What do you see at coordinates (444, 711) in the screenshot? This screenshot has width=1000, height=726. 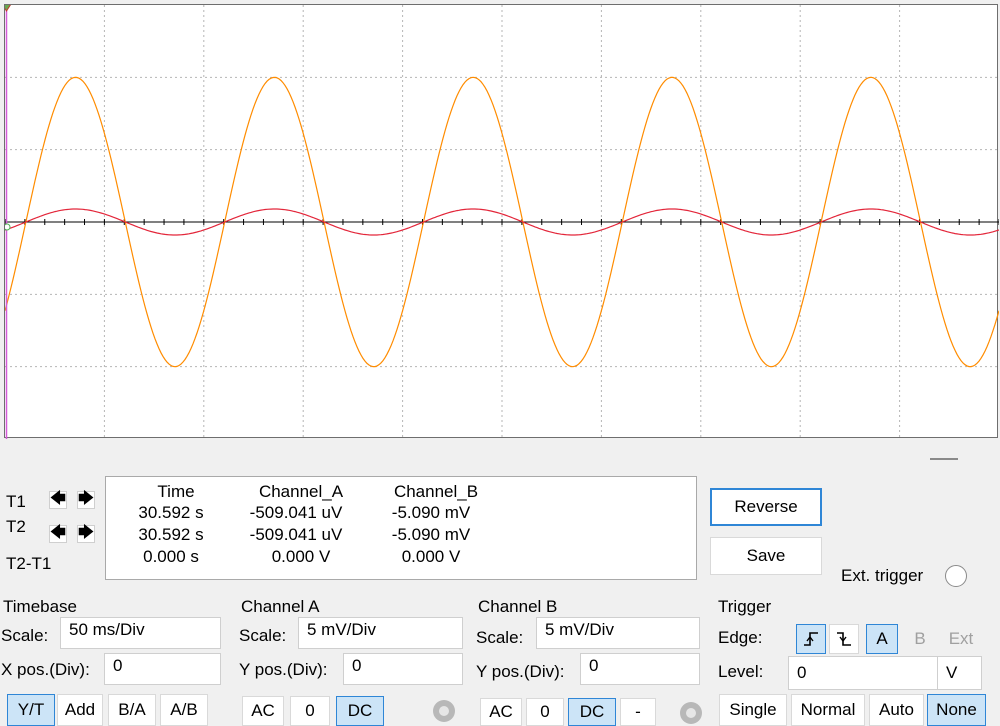 I see `channel-a-color-knob-icon` at bounding box center [444, 711].